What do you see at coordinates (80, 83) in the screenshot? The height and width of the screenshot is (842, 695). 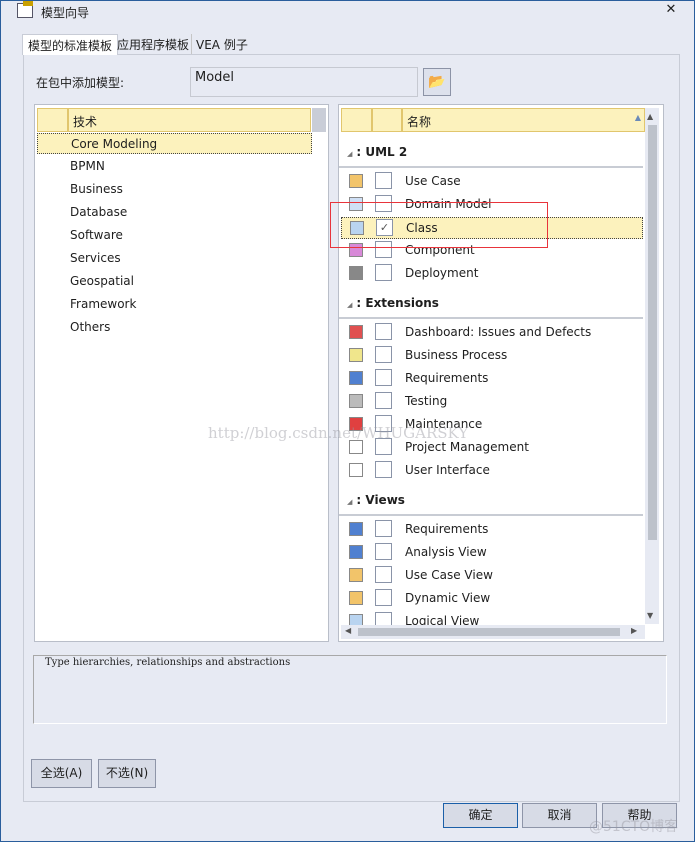 I see `package-label: 在包中添加模型:` at bounding box center [80, 83].